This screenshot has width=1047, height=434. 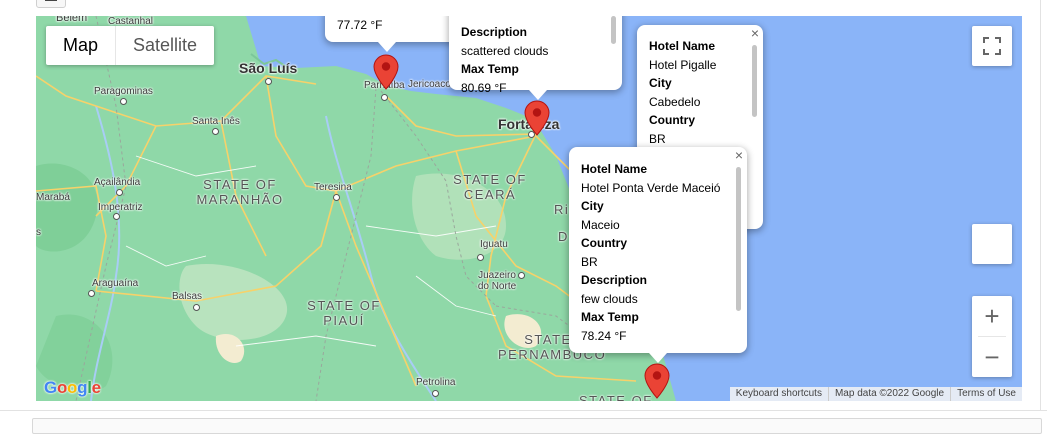 What do you see at coordinates (360, 25) in the screenshot?
I see `info-value-max-temp: 77.72 °F` at bounding box center [360, 25].